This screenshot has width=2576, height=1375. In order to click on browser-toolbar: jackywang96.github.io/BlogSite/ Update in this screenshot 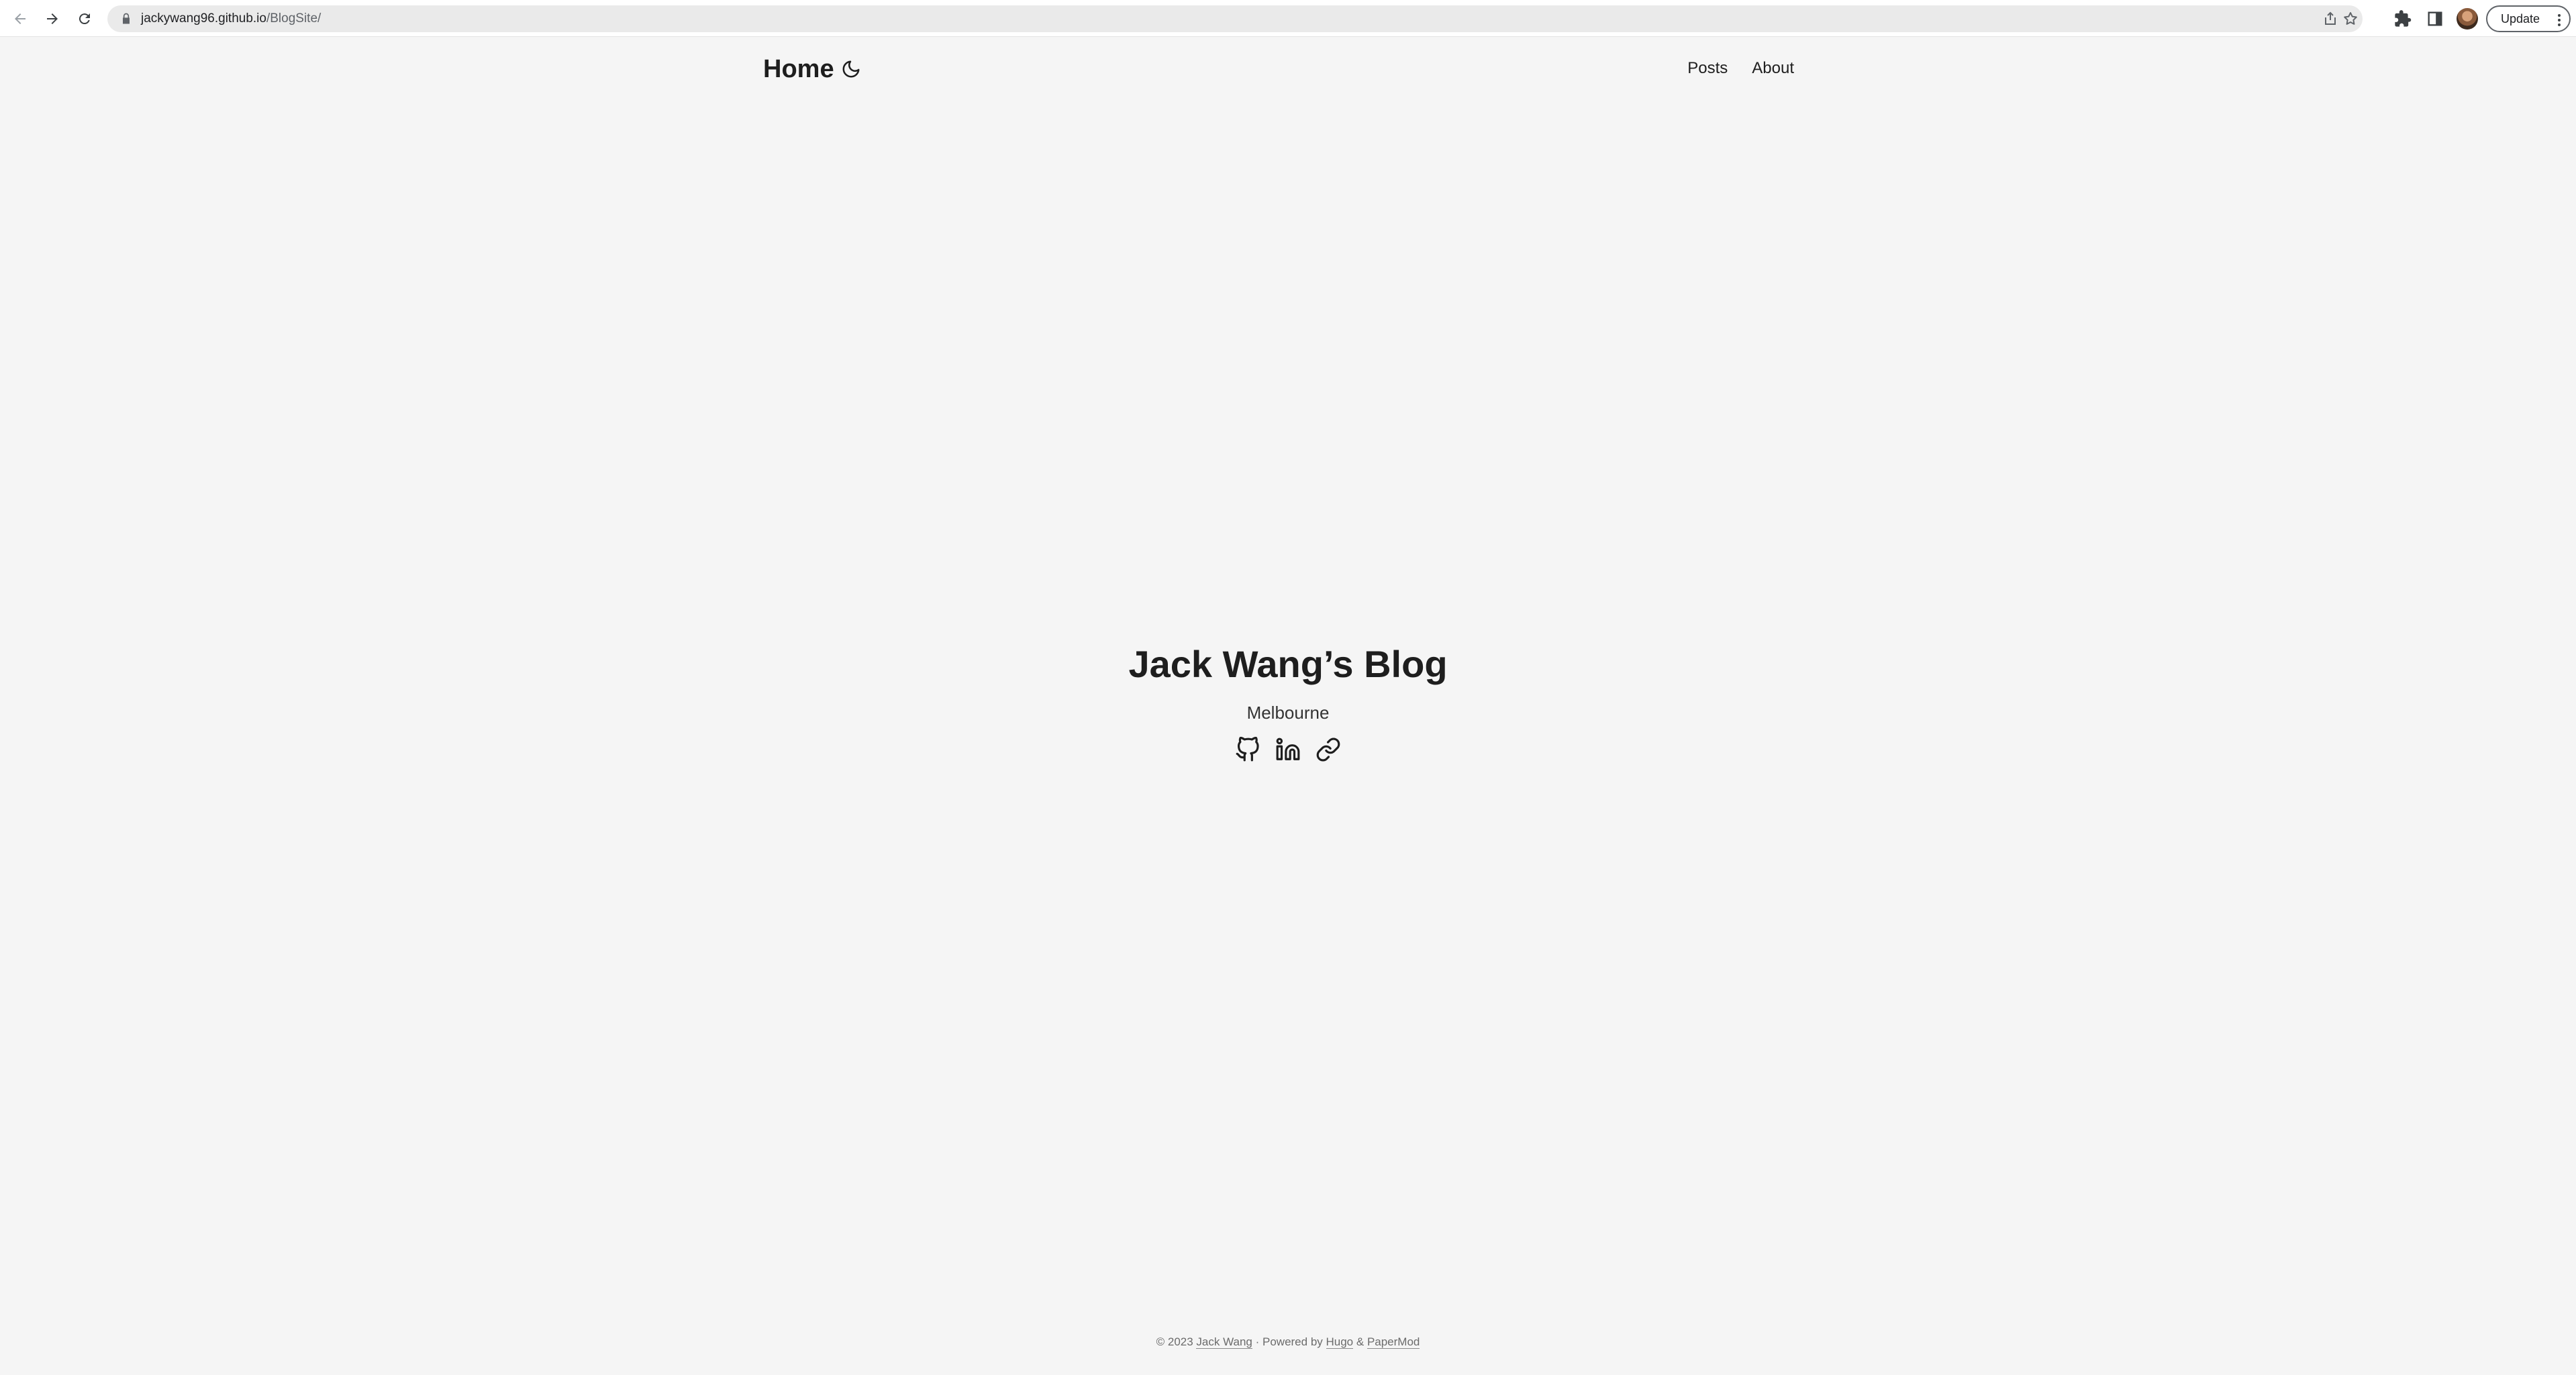, I will do `click(1288, 19)`.